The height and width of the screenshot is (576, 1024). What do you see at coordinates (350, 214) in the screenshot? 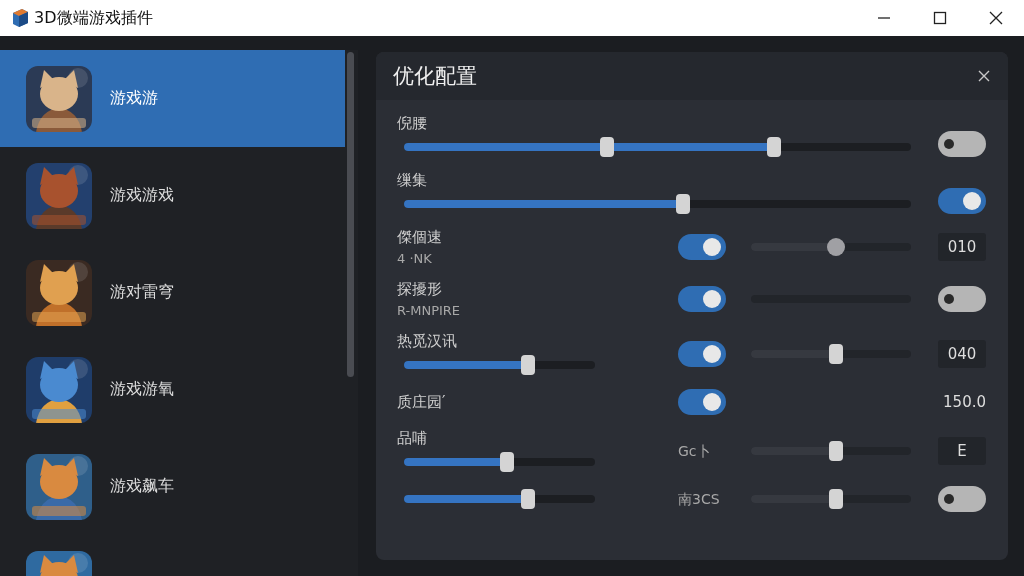
I see `scrollbar` at bounding box center [350, 214].